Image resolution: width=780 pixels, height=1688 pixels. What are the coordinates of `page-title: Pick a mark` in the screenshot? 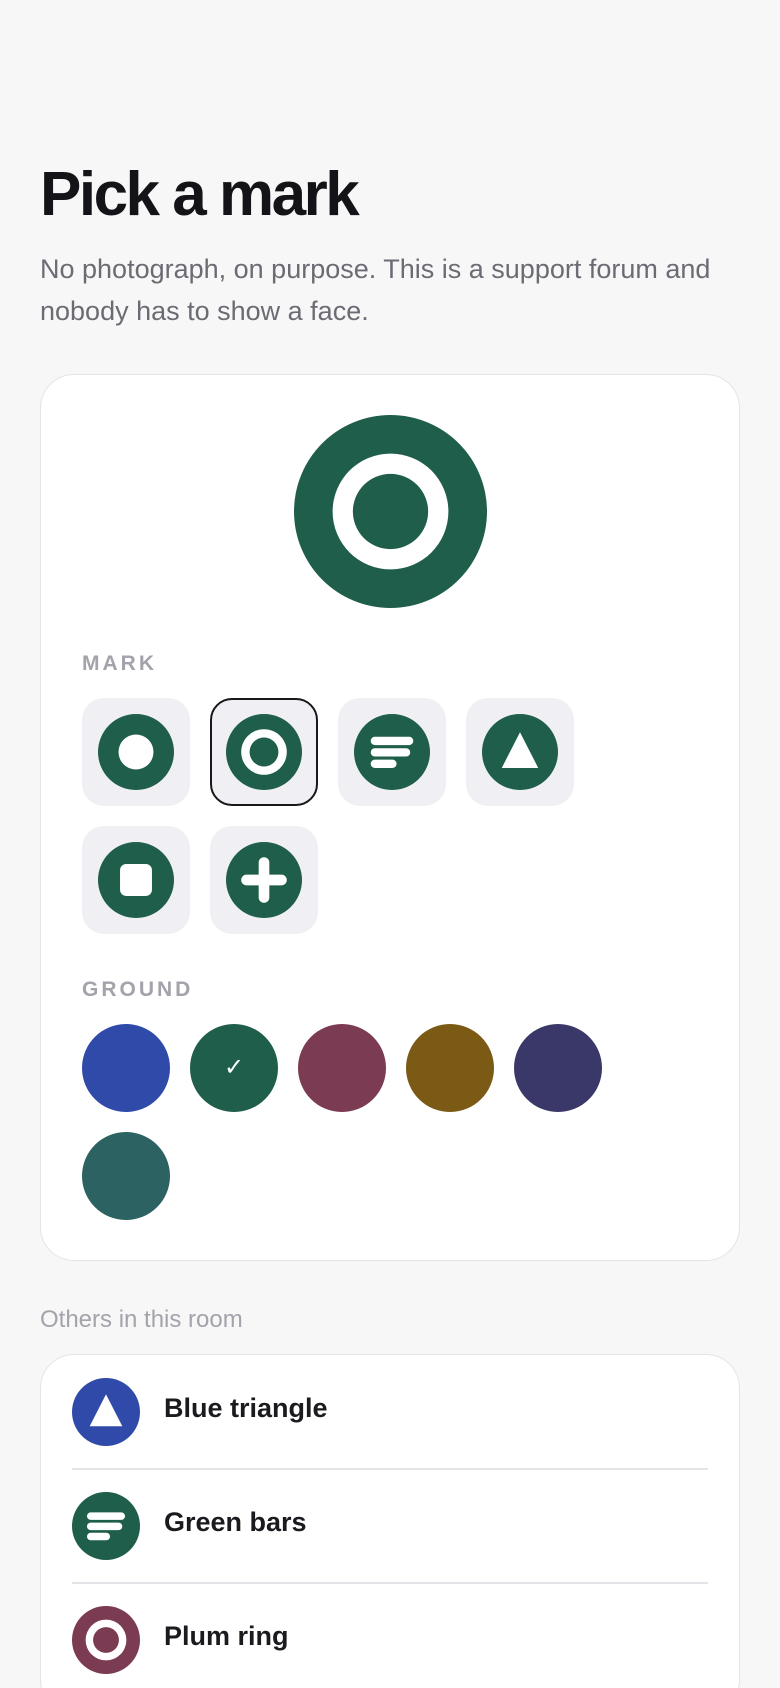 It's located at (200, 194).